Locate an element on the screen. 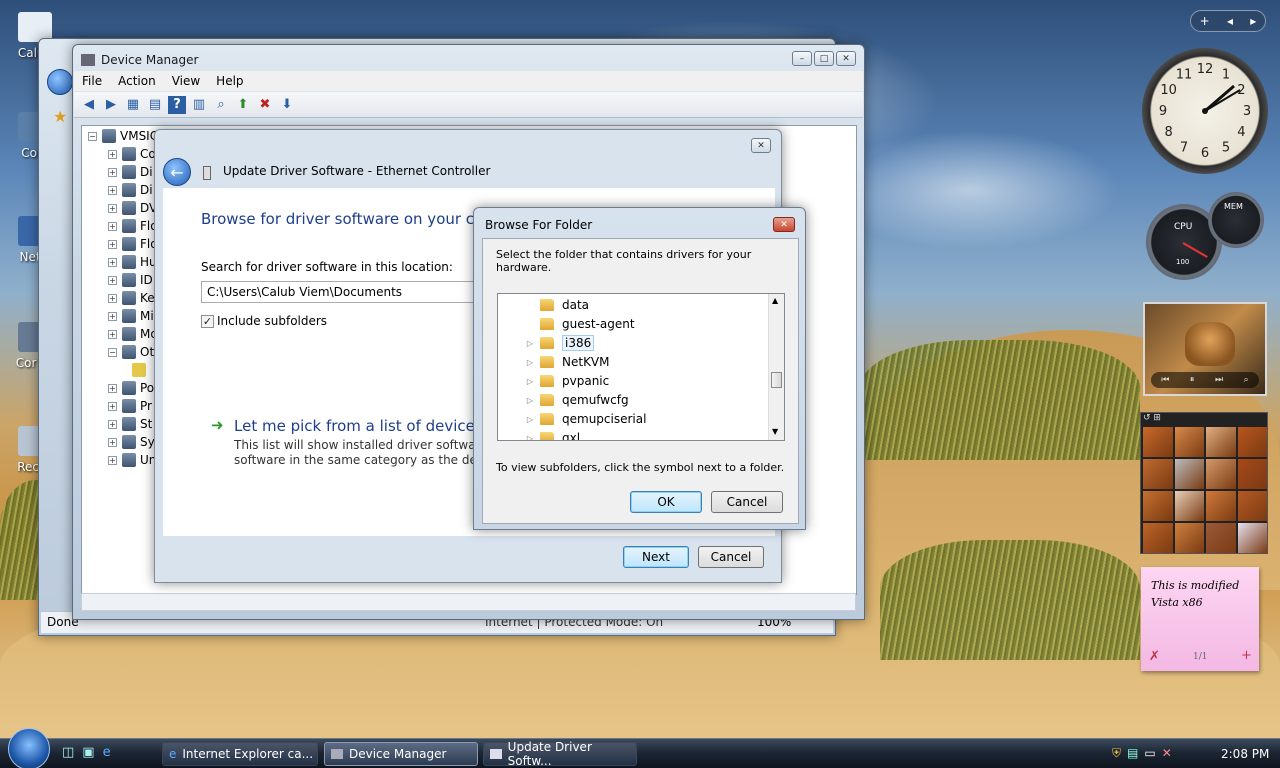 The width and height of the screenshot is (1280, 768). folder-item: ▷ qemupciserial is located at coordinates (586, 419).